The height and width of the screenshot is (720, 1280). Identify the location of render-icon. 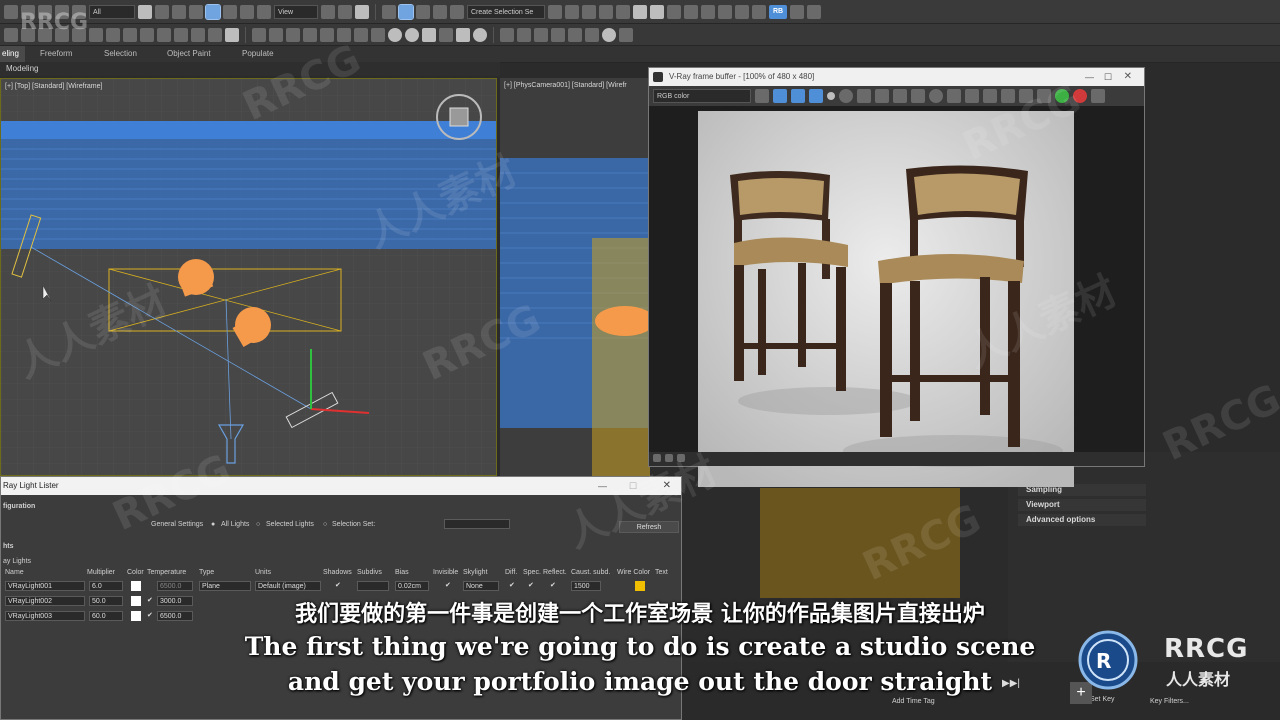
(1062, 96).